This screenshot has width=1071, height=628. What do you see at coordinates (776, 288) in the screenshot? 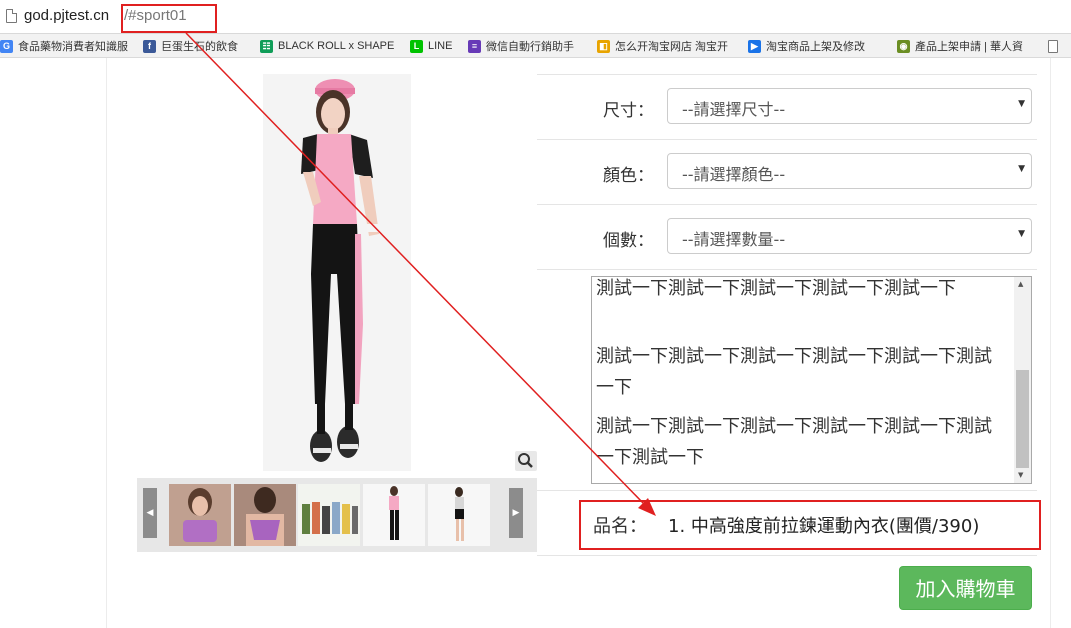
I see `description-line-1: 測試一下測試一下測試一下測試一下測試一下` at bounding box center [776, 288].